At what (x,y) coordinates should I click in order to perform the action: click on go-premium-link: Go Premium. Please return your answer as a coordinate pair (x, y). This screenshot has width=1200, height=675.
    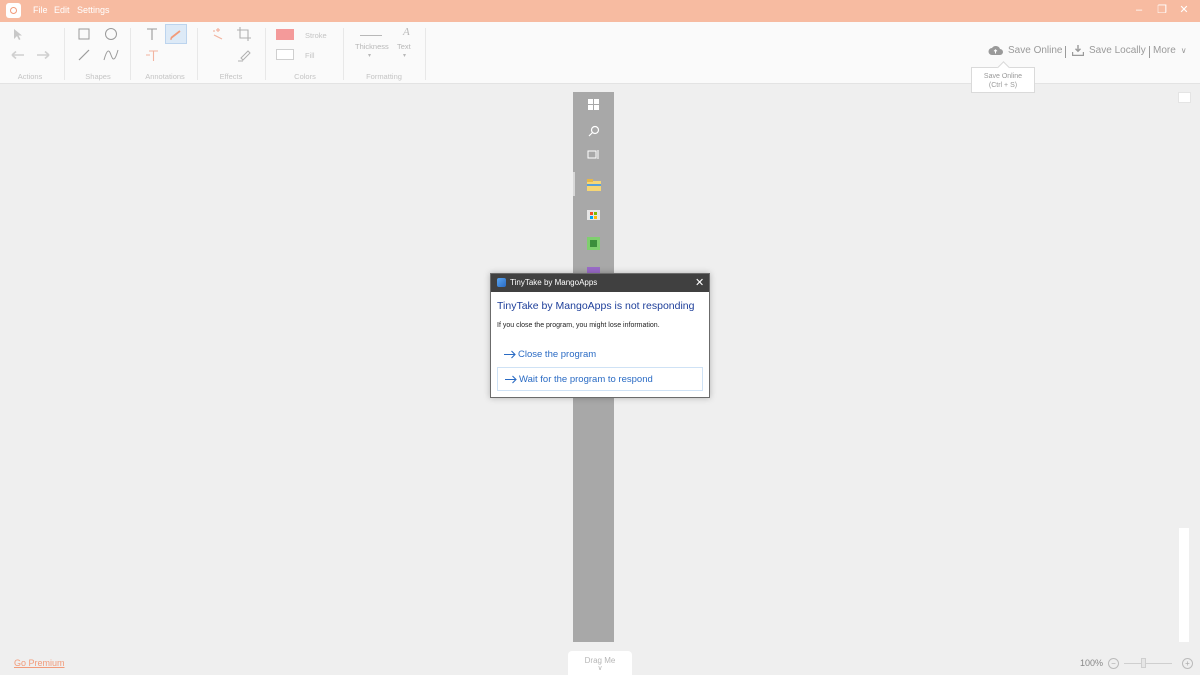
    Looking at the image, I should click on (39, 663).